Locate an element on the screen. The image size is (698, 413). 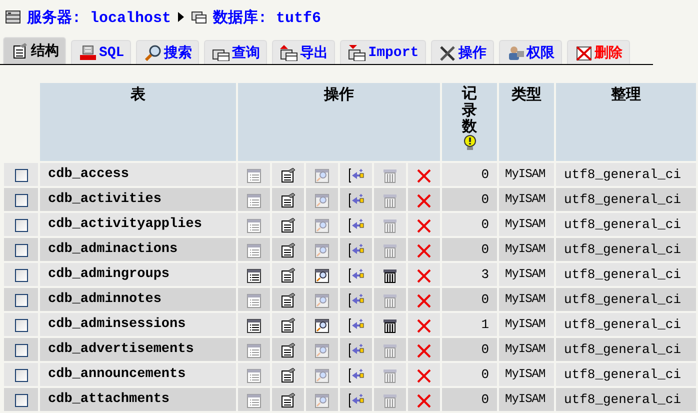
database-link: 数据库: tutf6 is located at coordinates (267, 17).